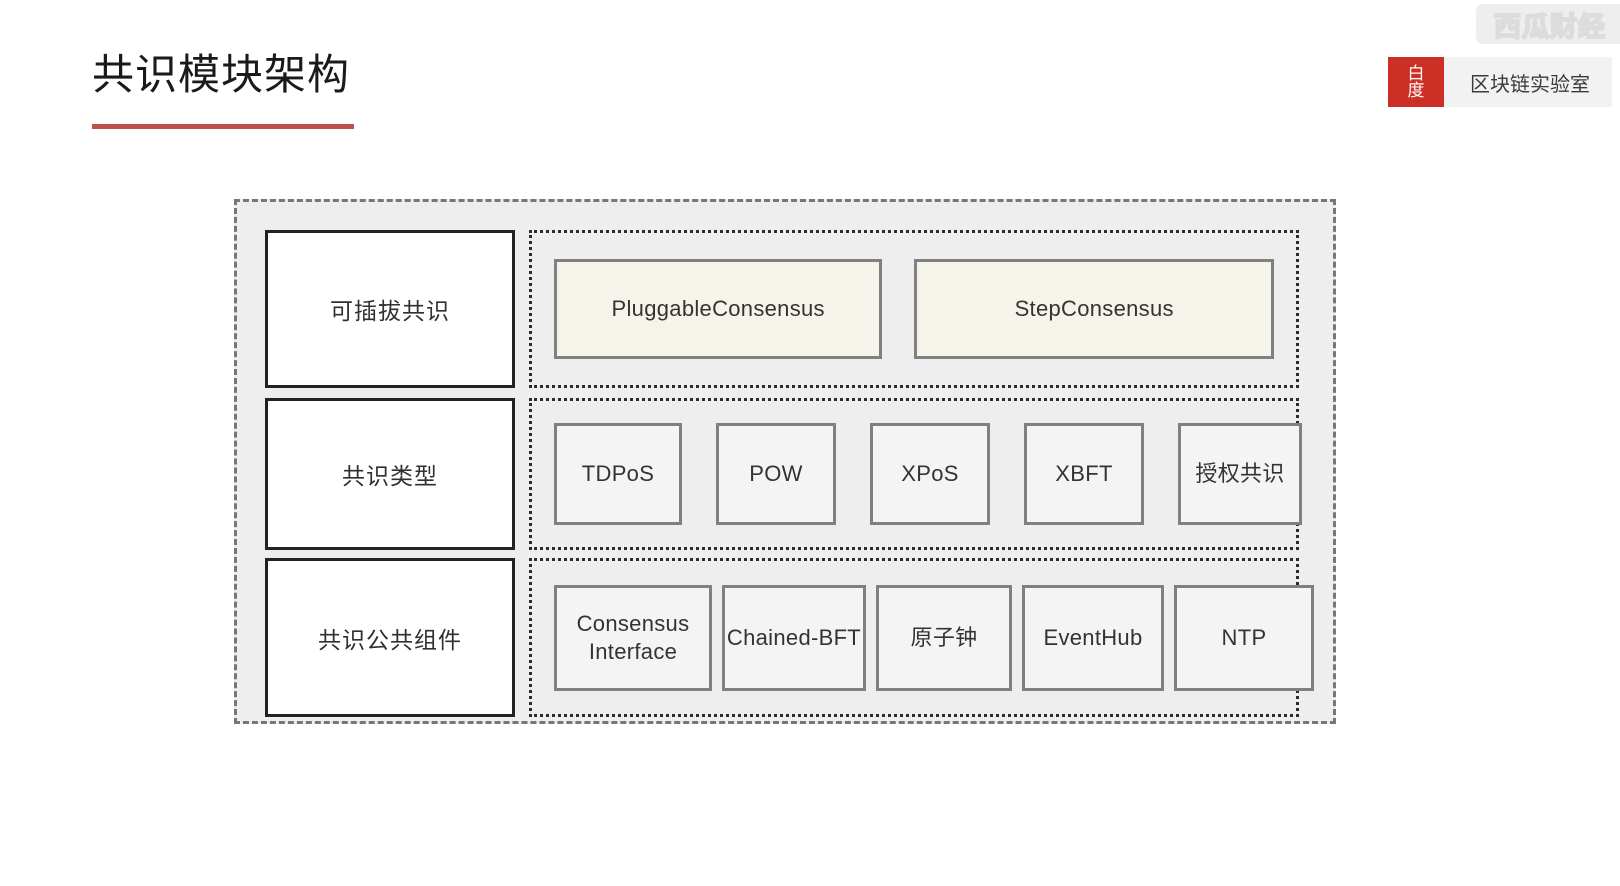 The image size is (1620, 886). Describe the element at coordinates (1240, 474) in the screenshot. I see `tile-authorized-consensus: 授权共识` at that location.